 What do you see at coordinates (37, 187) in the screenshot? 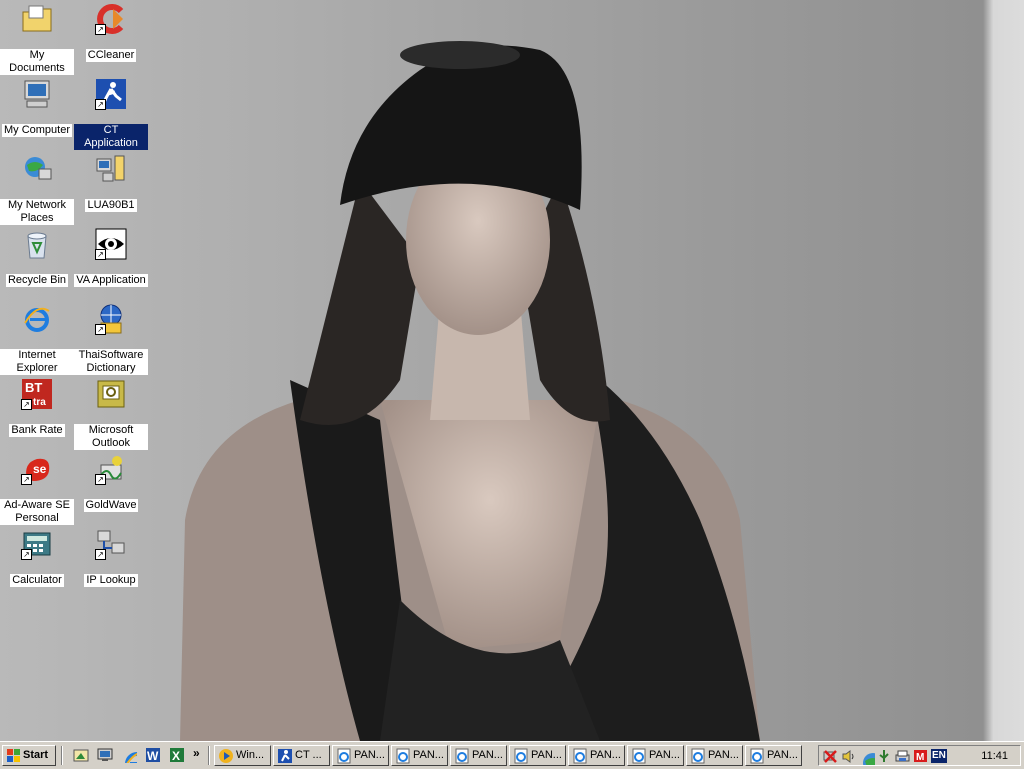
I see `desktop-icon-my-network-places: My Network Places` at bounding box center [37, 187].